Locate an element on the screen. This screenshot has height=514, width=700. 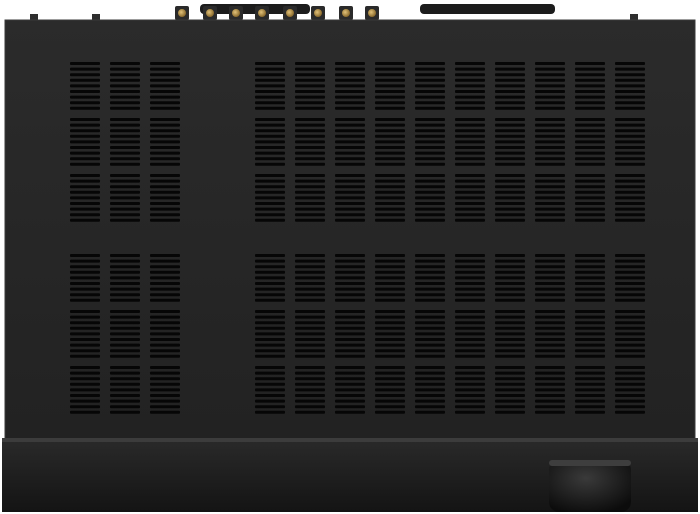
volume-knob-icon is located at coordinates (590, 486).